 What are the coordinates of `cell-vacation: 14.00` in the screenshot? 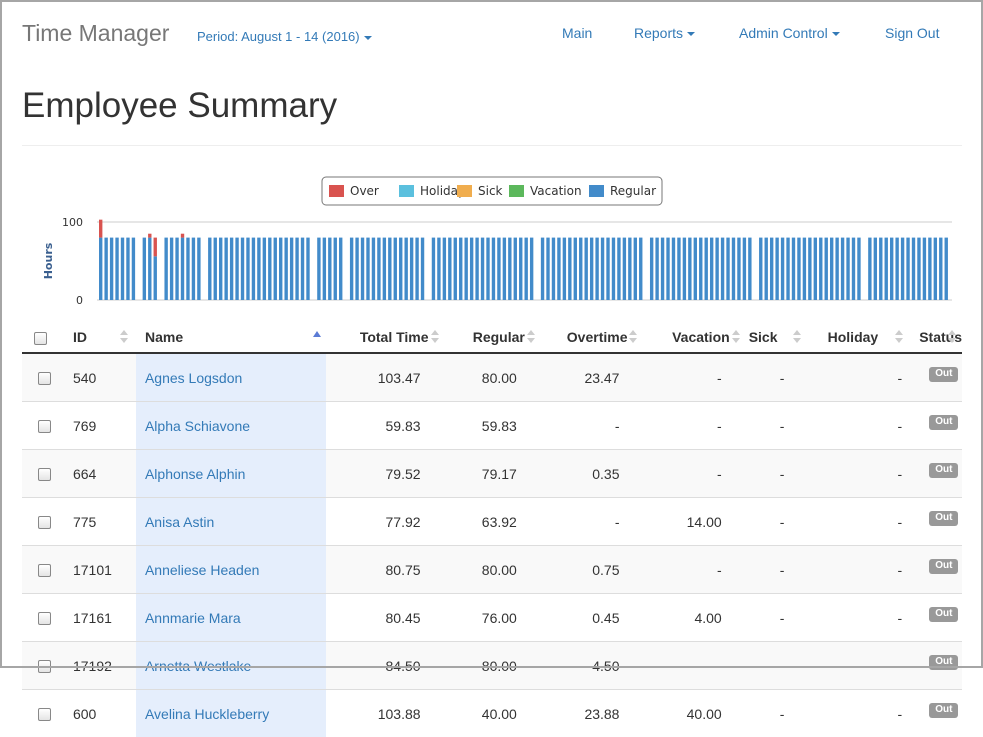 It's located at (688, 522).